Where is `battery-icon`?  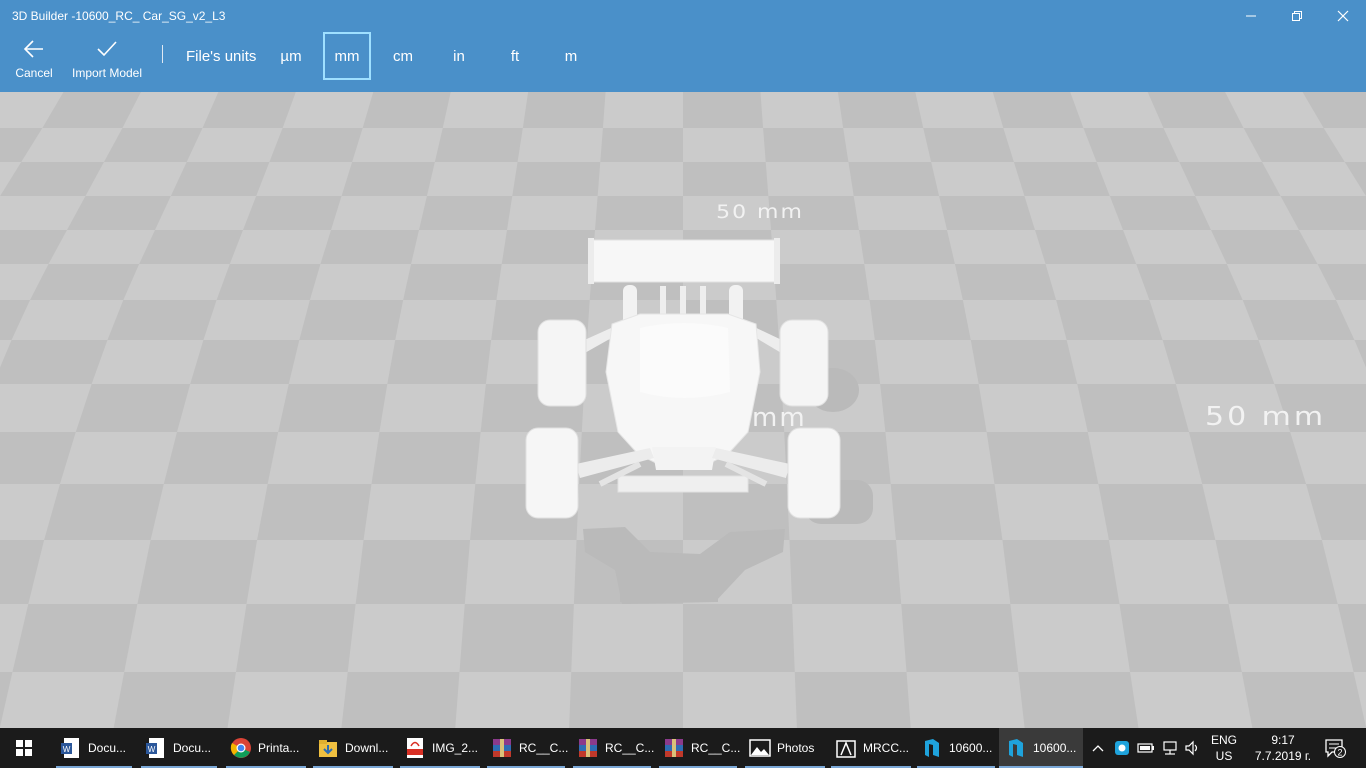
battery-icon is located at coordinates (1145, 748).